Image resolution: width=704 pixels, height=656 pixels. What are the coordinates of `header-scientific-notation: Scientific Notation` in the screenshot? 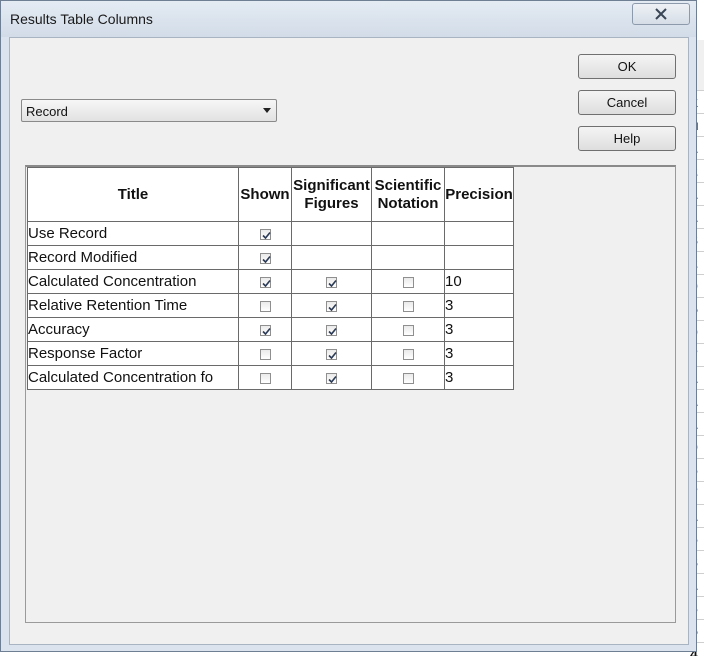 It's located at (408, 194).